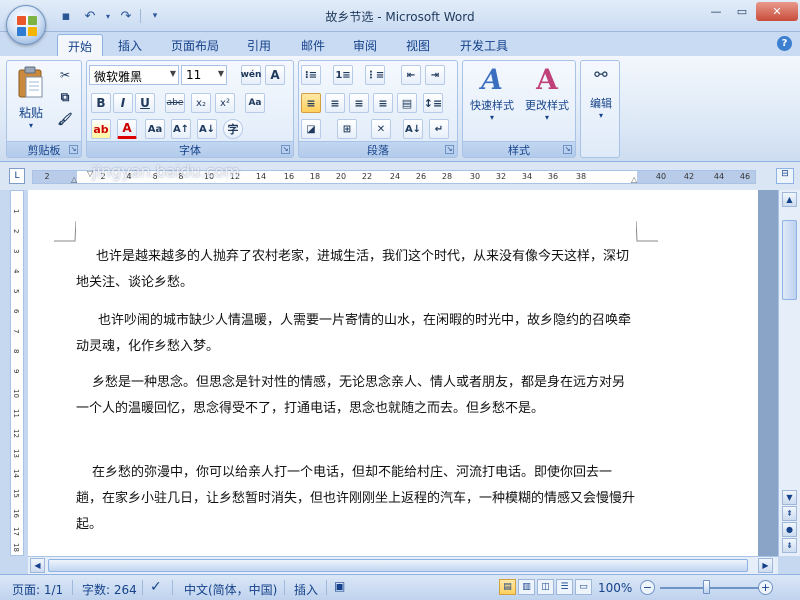 This screenshot has width=800, height=600. I want to click on numbering-icon: 1≡, so click(343, 75).